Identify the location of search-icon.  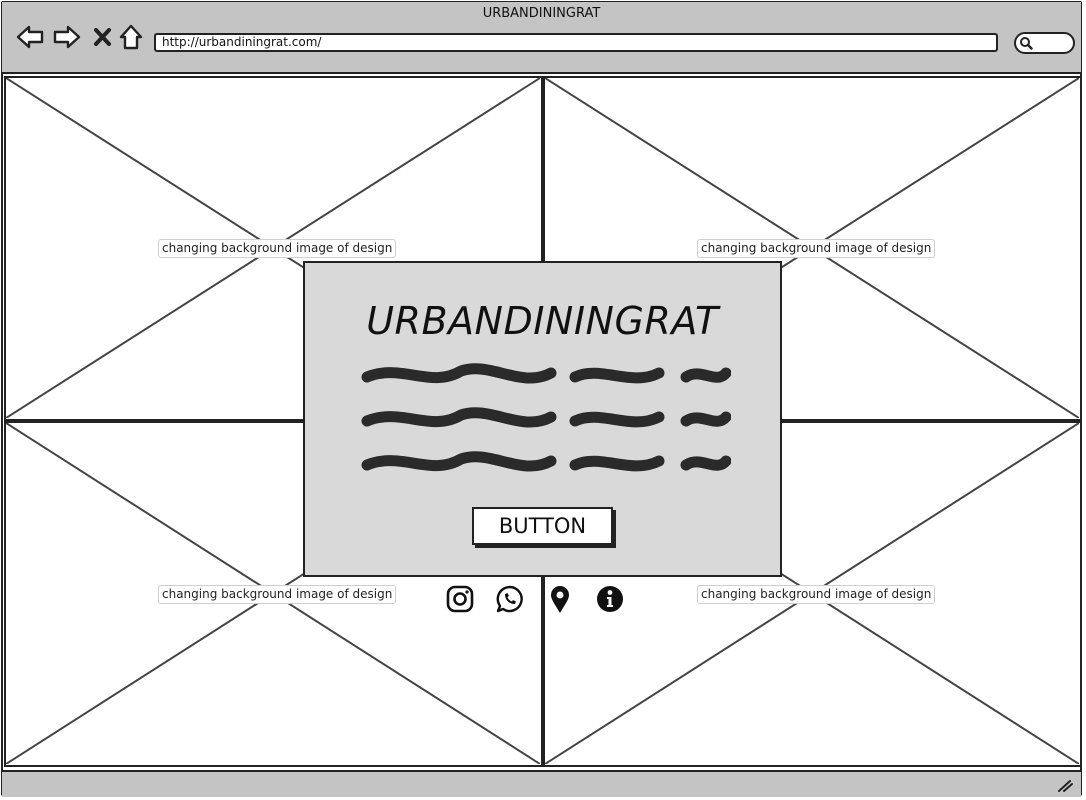
(1026, 43).